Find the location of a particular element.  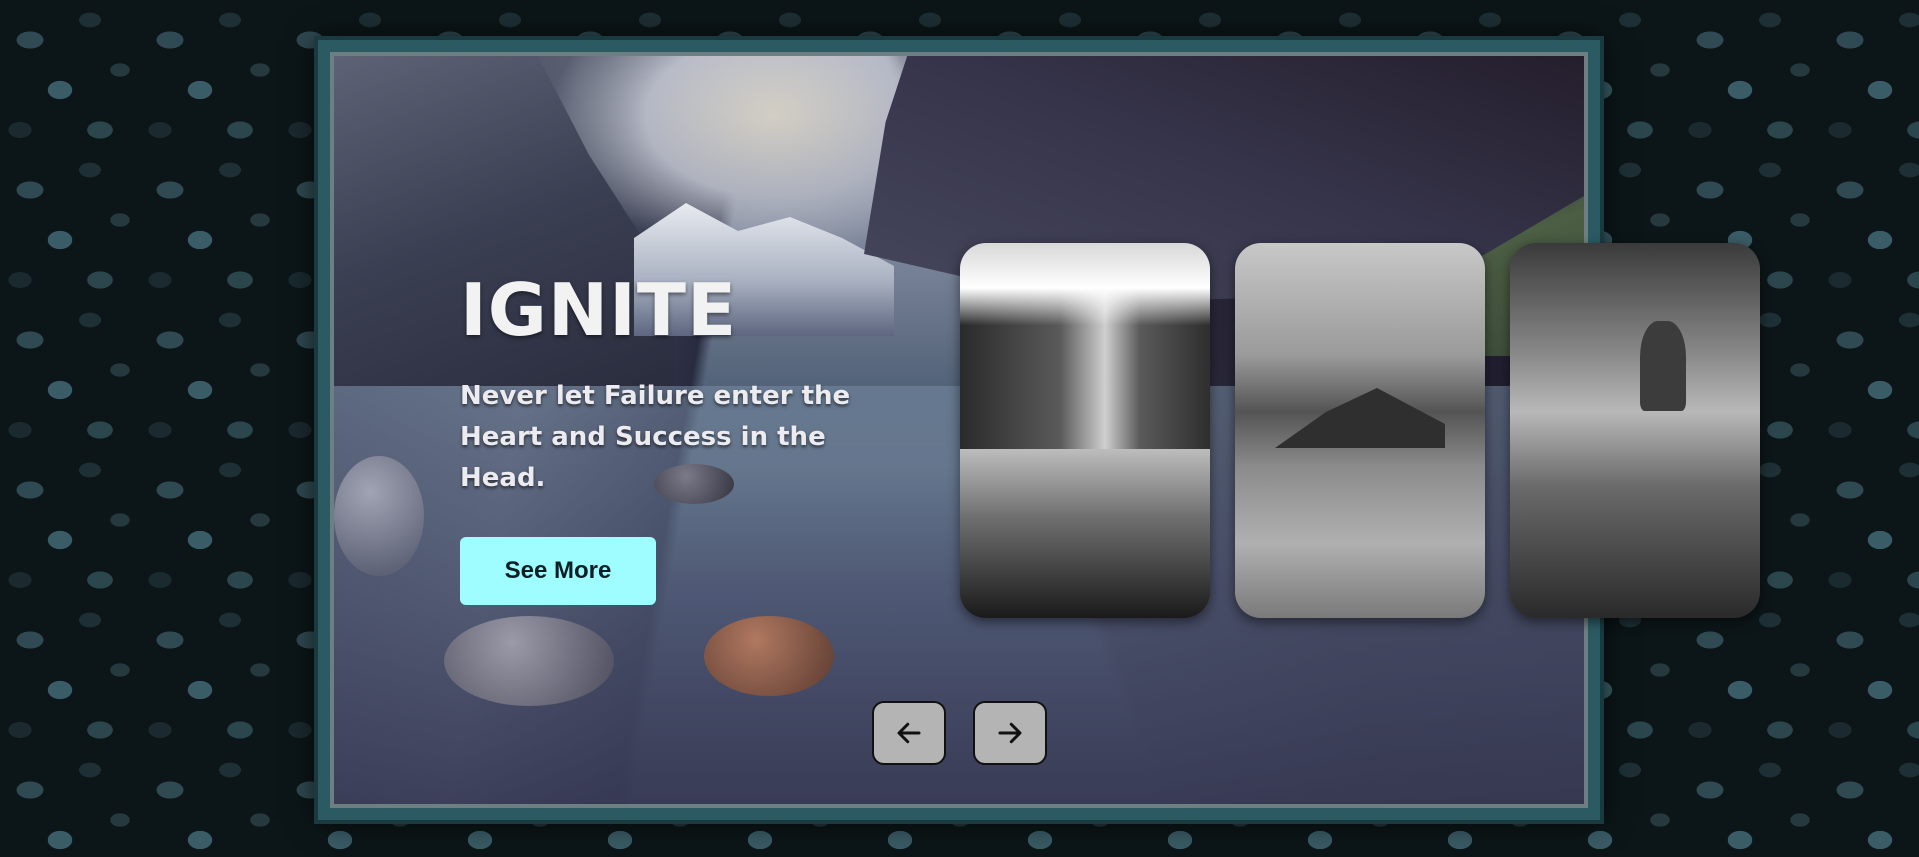

slide-card-waterfall is located at coordinates (1085, 430).